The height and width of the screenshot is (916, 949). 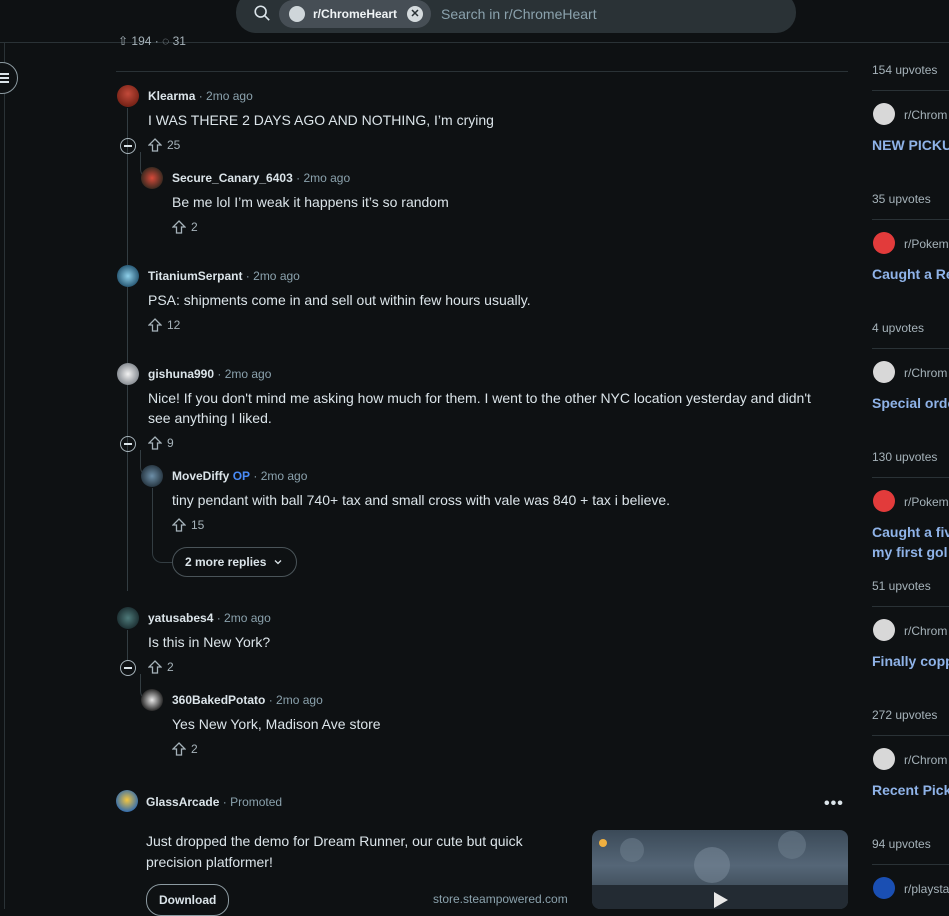 What do you see at coordinates (180, 618) in the screenshot?
I see `username: yatusabes4` at bounding box center [180, 618].